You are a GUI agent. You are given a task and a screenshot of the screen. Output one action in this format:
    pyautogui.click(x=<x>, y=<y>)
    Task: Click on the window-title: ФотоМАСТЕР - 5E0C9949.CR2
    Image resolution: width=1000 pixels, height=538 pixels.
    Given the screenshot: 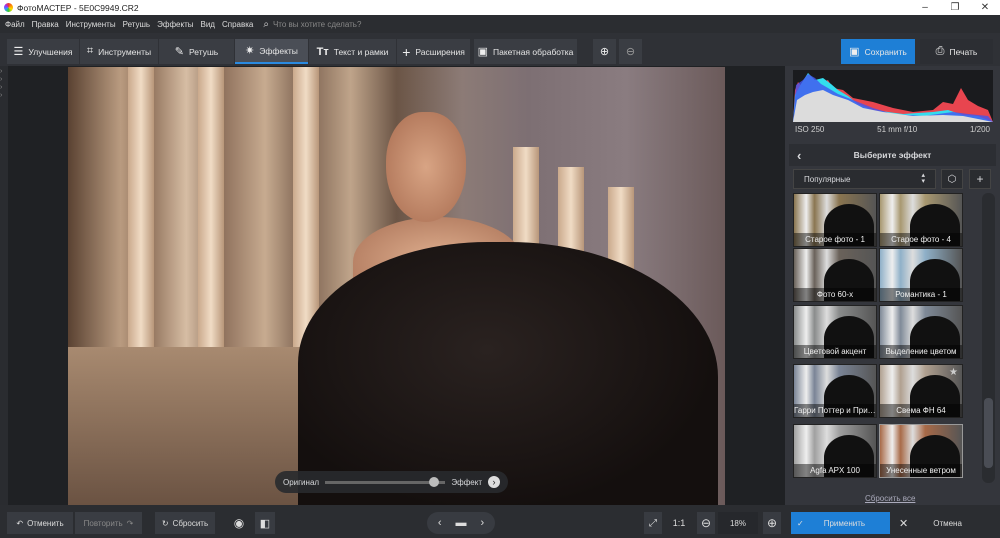 What is the action you would take?
    pyautogui.click(x=78, y=7)
    